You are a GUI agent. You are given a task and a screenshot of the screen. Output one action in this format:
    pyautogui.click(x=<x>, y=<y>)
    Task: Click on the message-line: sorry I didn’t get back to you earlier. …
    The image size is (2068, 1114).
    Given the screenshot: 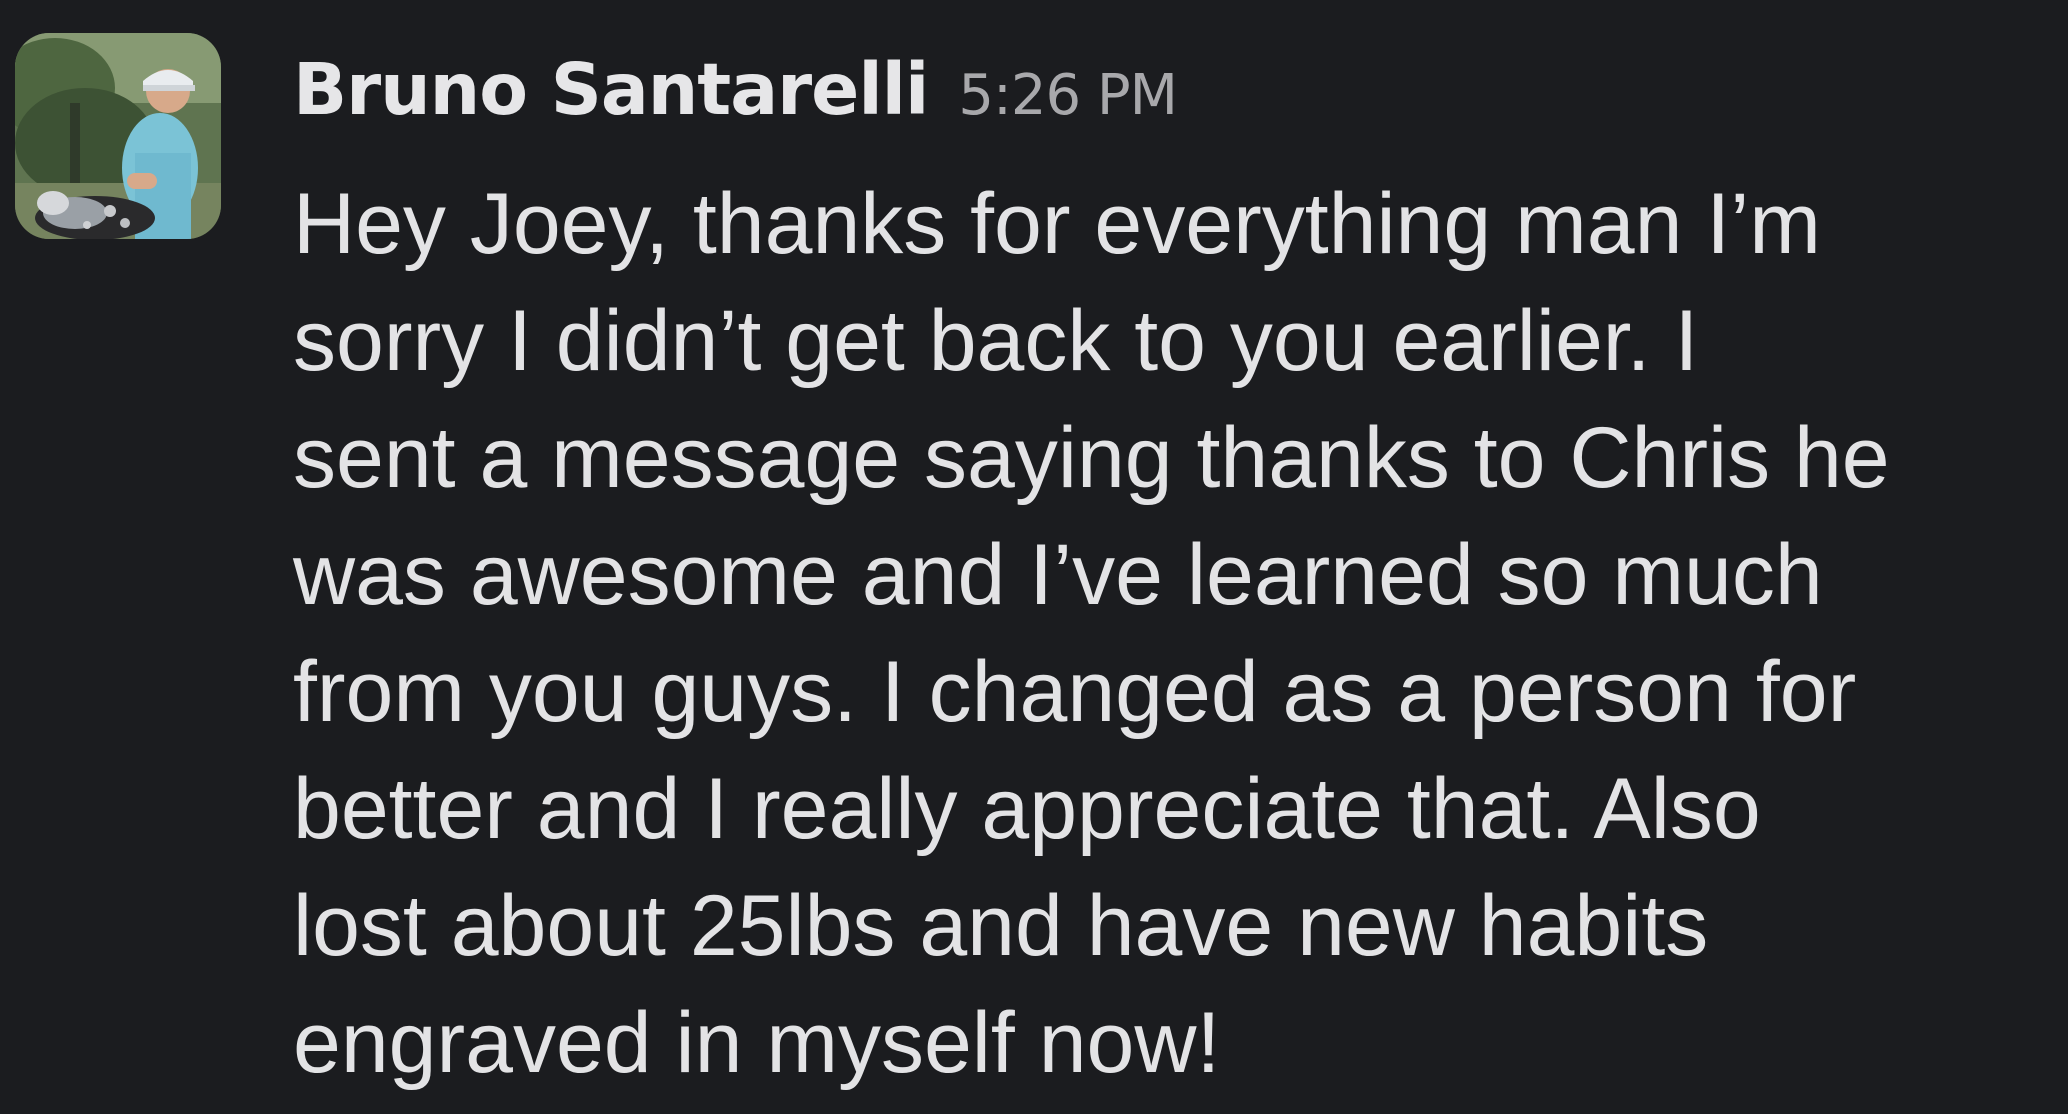 What is the action you would take?
    pyautogui.click(x=996, y=341)
    